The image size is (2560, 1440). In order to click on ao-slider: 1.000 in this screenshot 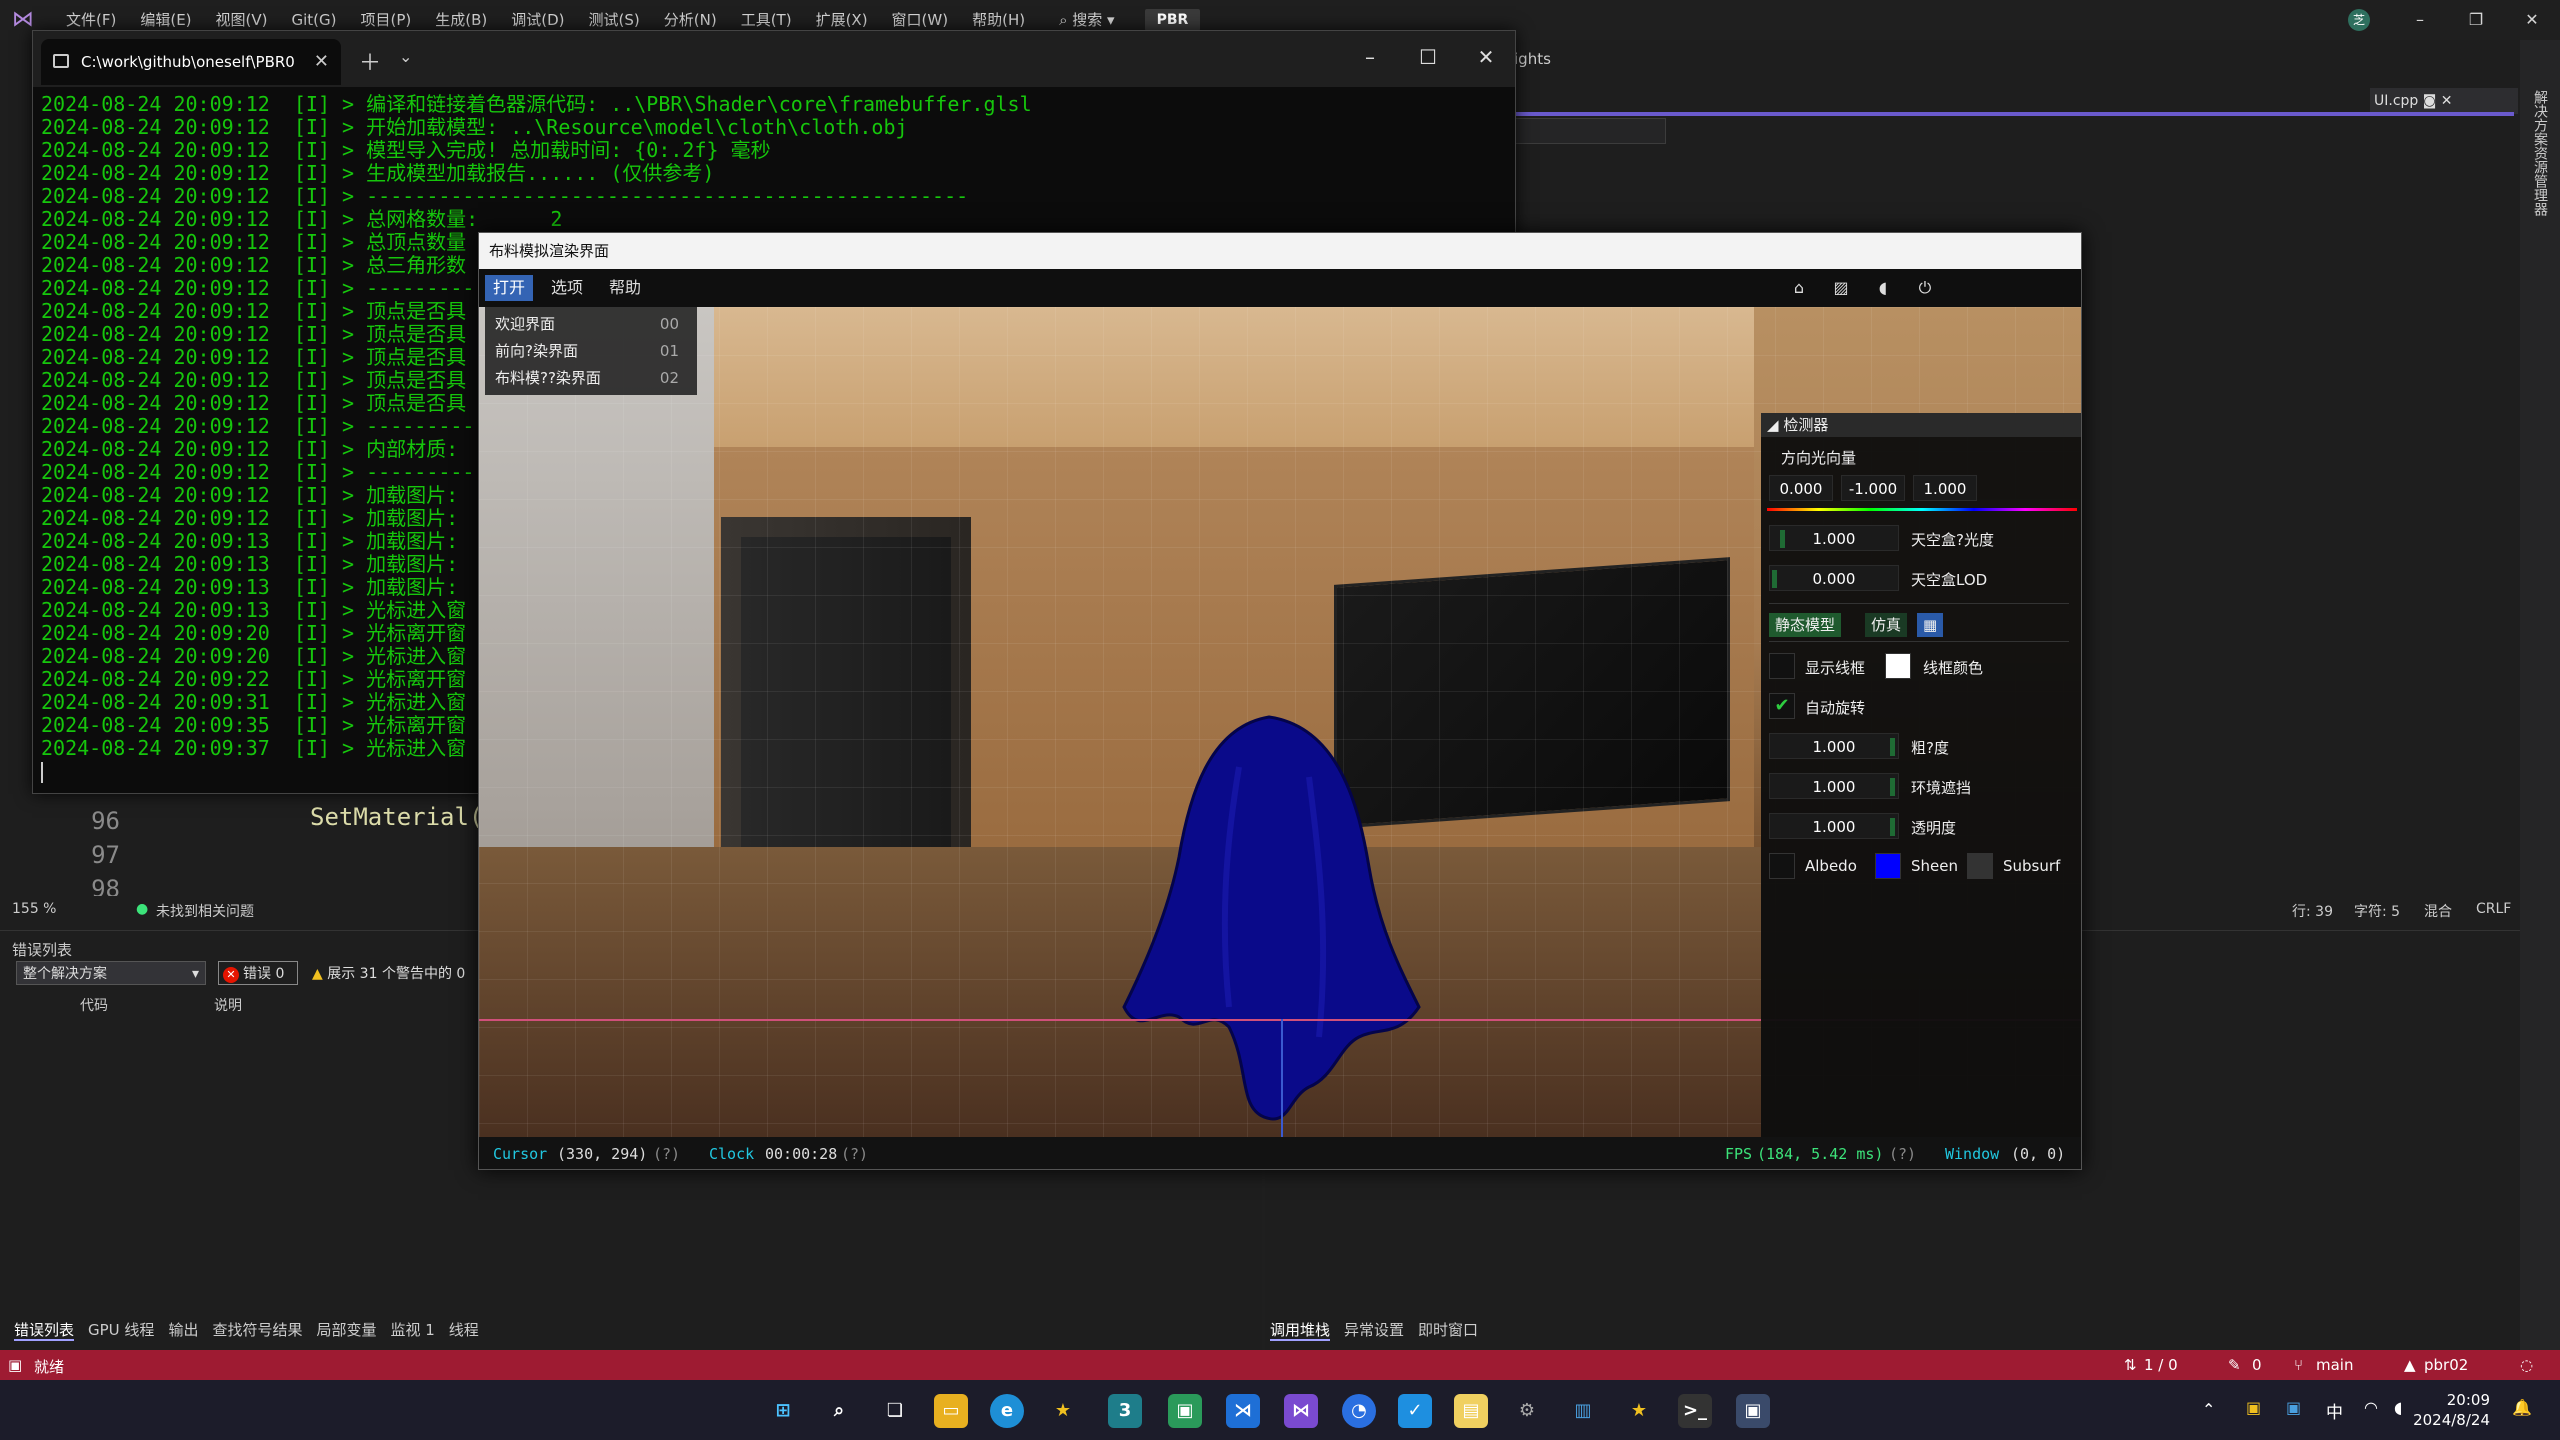, I will do `click(1834, 786)`.